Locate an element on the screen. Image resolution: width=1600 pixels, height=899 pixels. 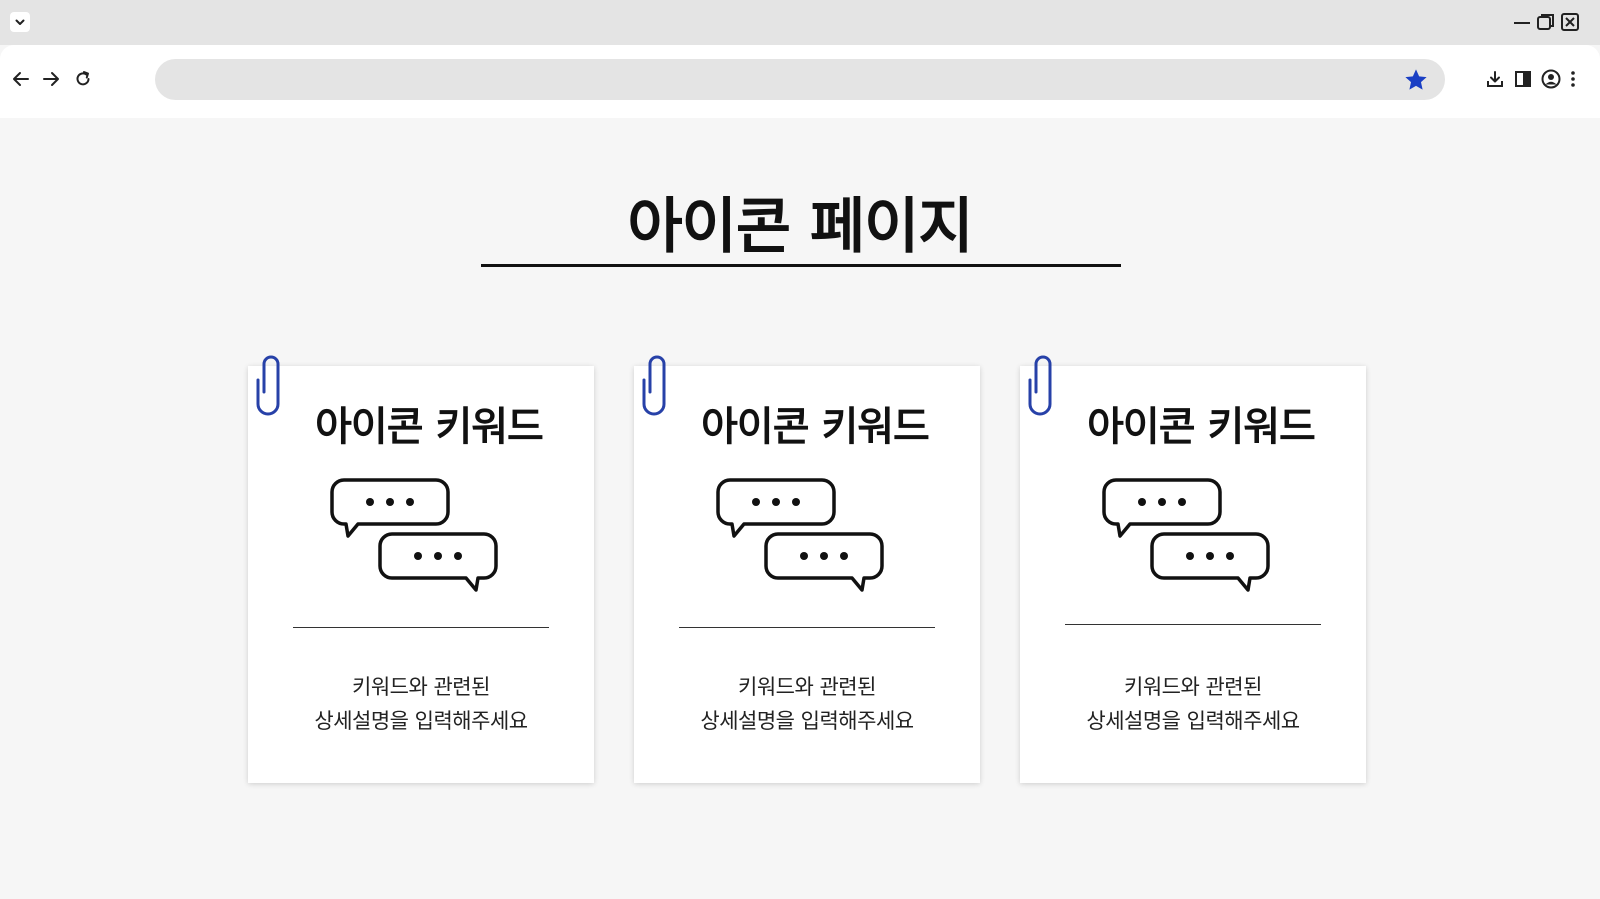
star-icon is located at coordinates (1416, 79).